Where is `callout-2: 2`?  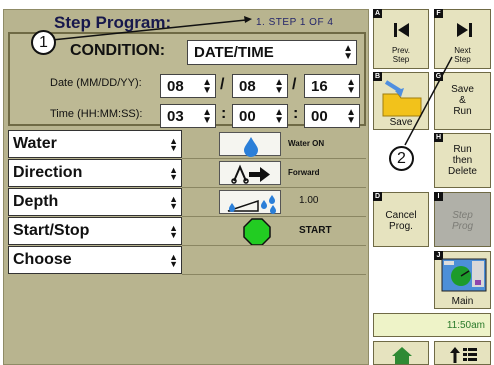 callout-2: 2 is located at coordinates (401, 158).